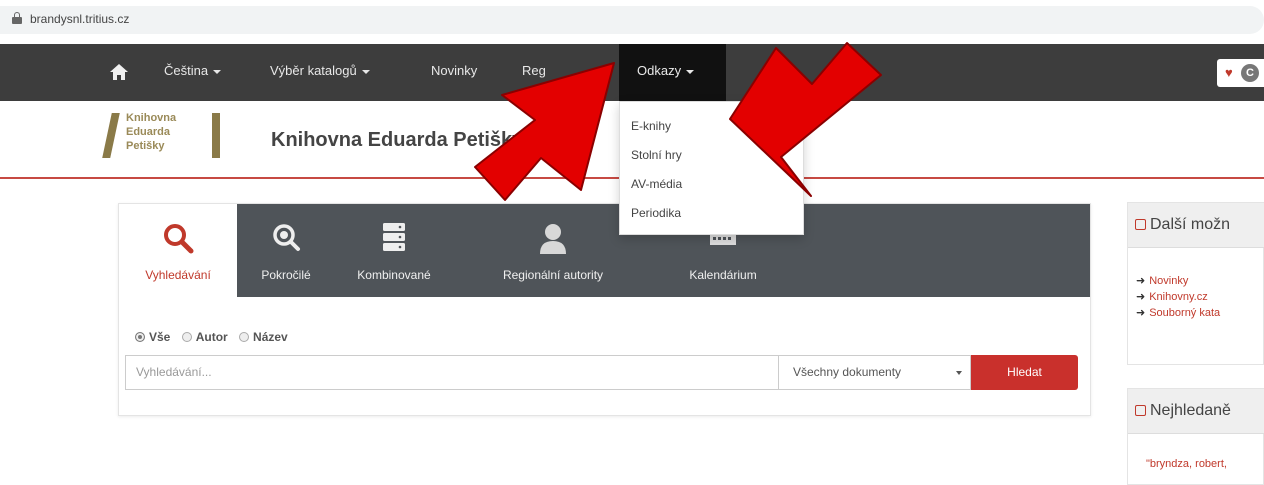 This screenshot has height=485, width=1264. I want to click on user-badge: C, so click(1250, 73).